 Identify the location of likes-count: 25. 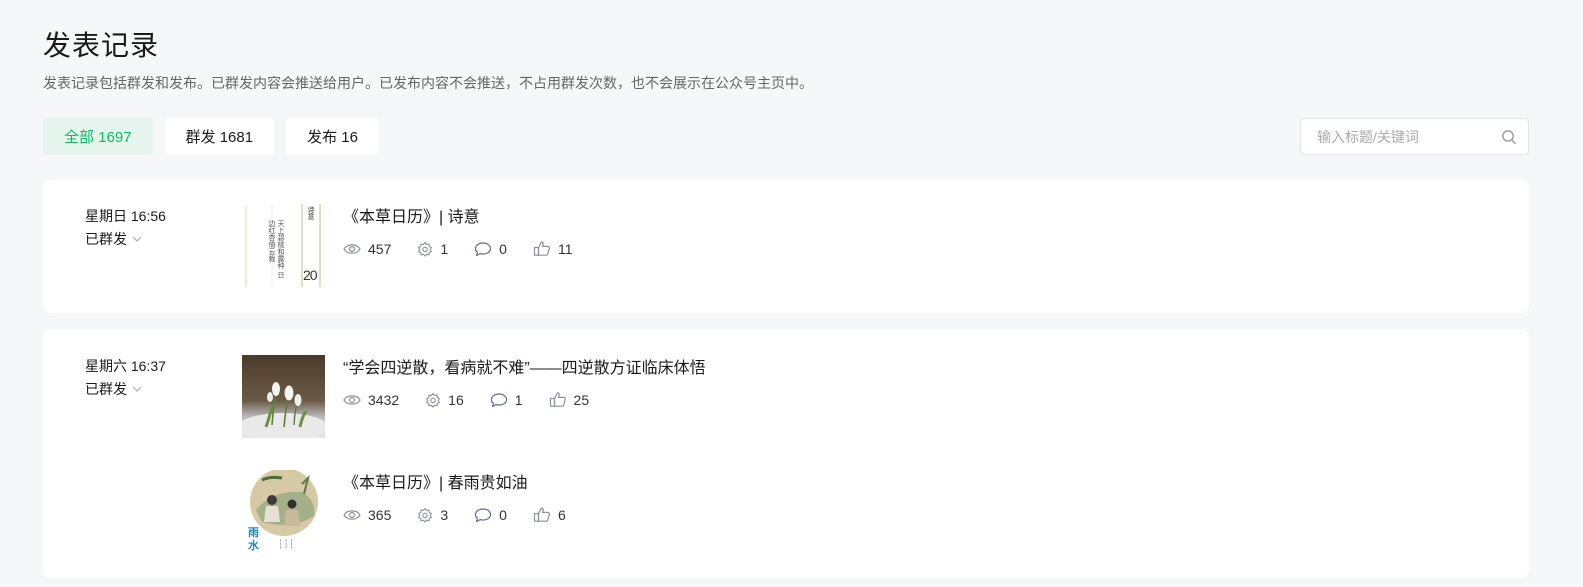
(581, 399).